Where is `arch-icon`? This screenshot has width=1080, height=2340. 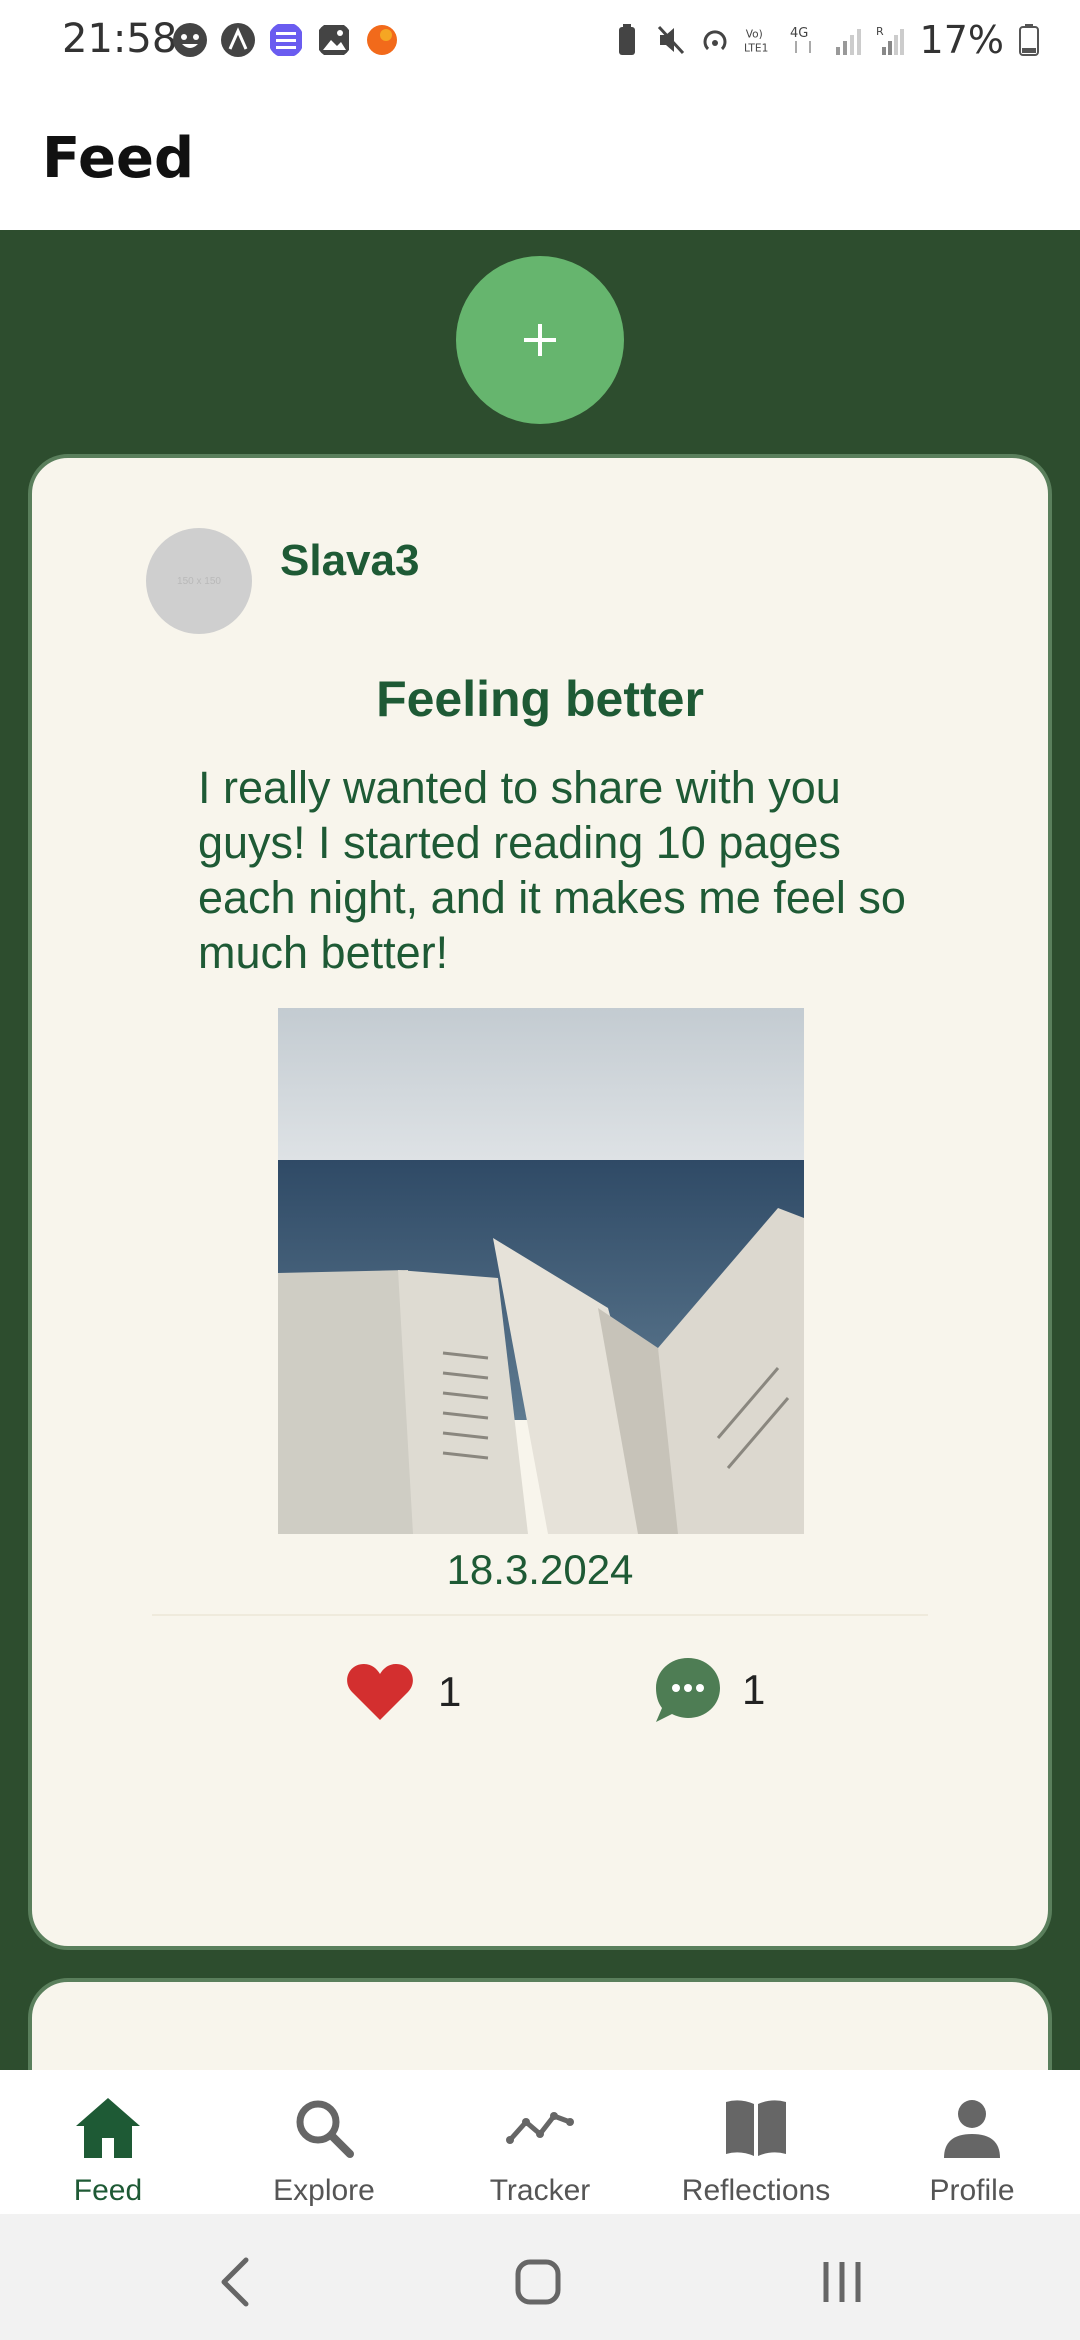
arch-icon is located at coordinates (238, 40).